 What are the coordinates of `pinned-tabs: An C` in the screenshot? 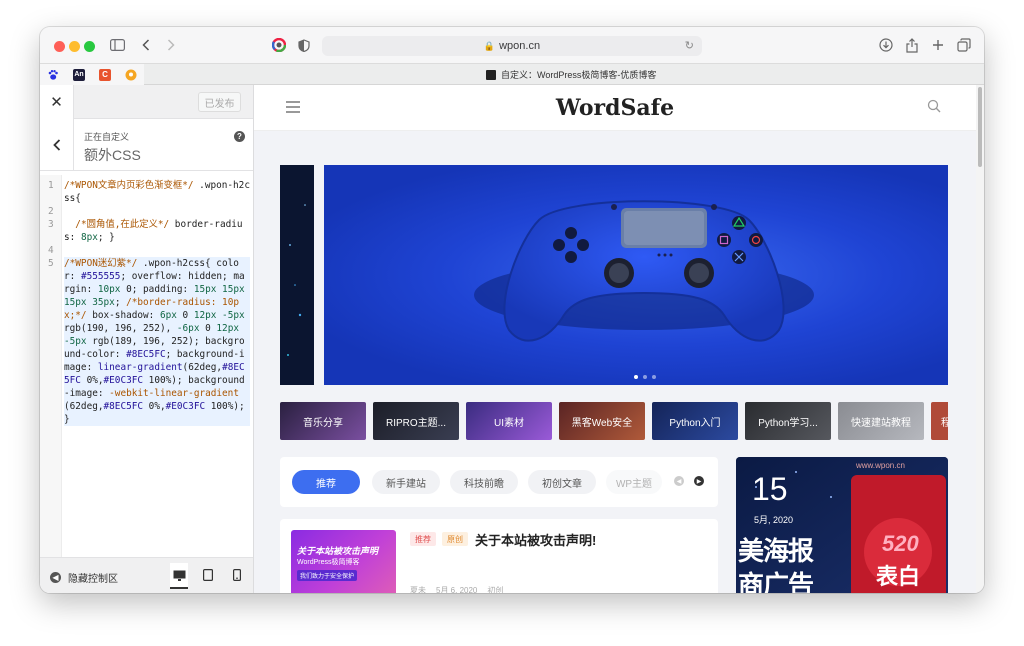 It's located at (92, 74).